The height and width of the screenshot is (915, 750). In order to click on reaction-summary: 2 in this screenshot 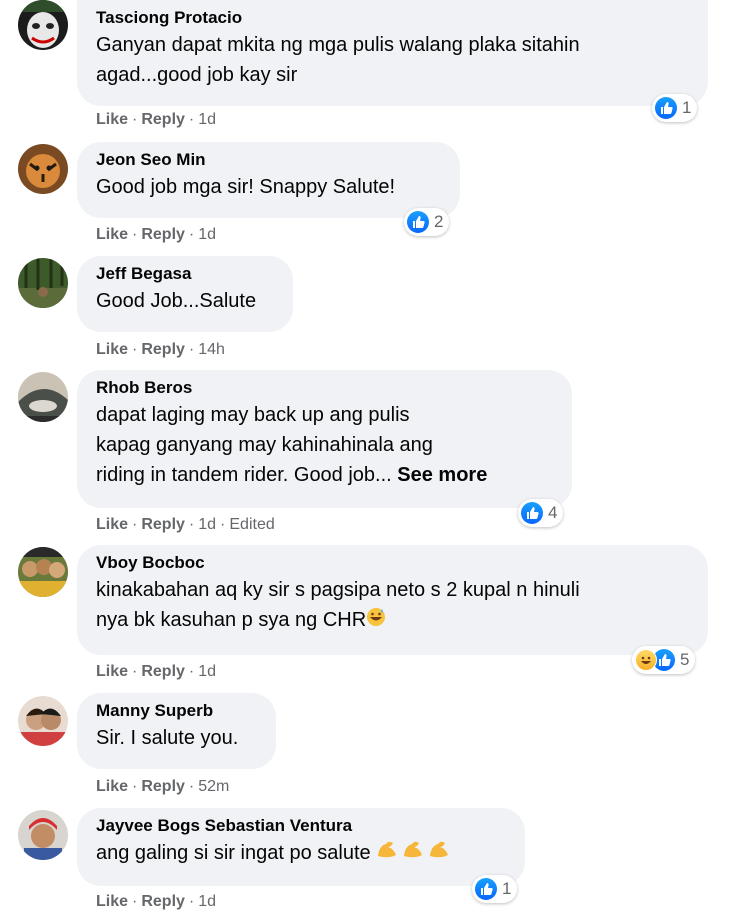, I will do `click(427, 222)`.